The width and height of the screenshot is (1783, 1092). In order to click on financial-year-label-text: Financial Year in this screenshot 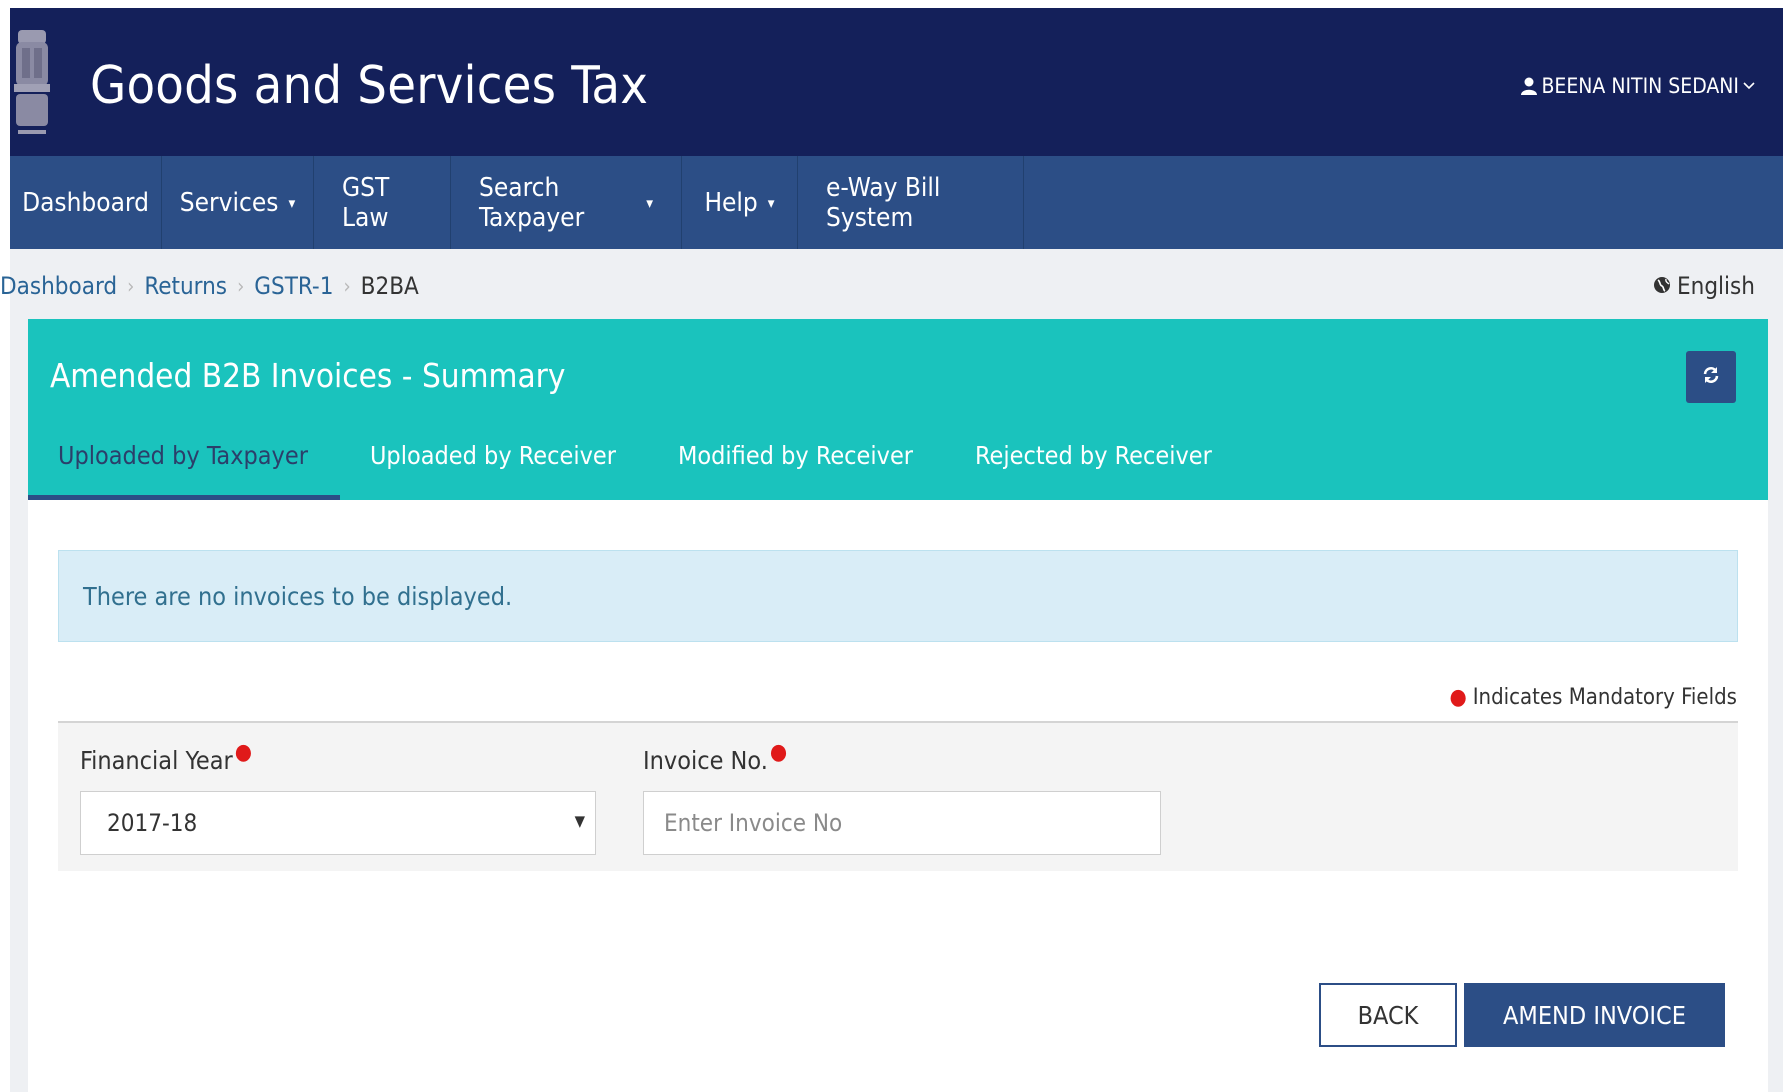, I will do `click(156, 760)`.